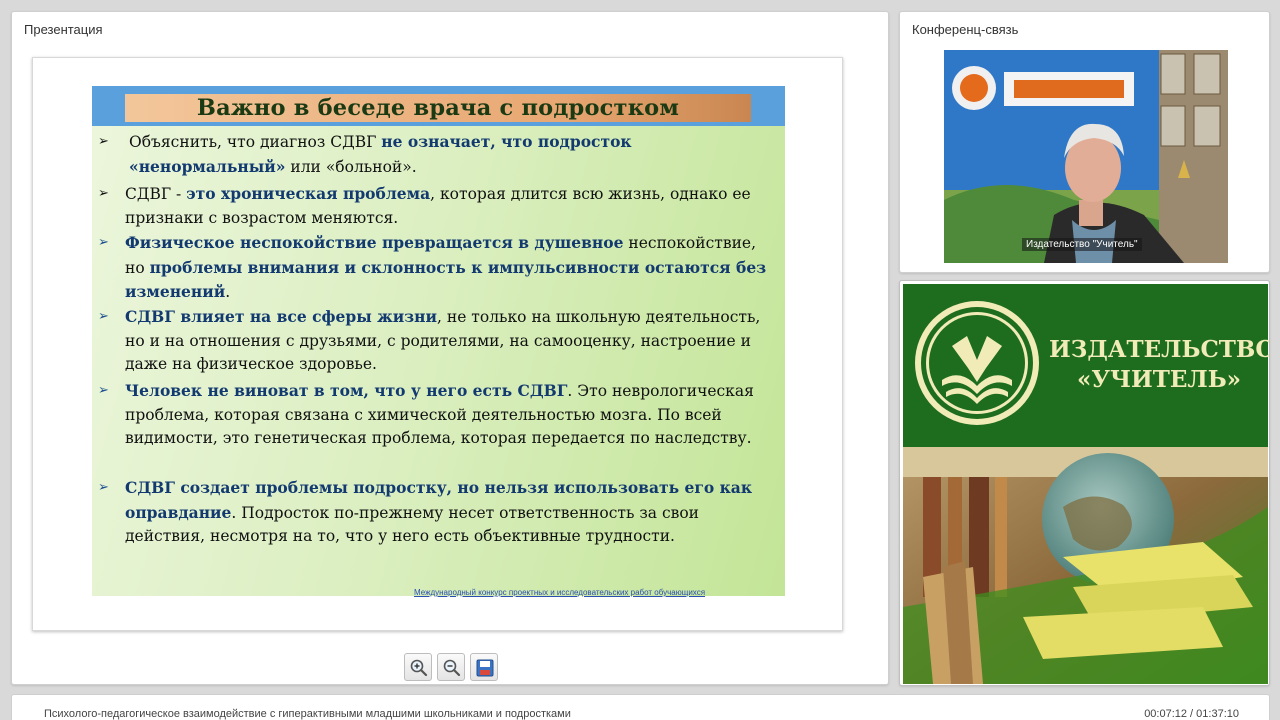  I want to click on publisher-logo-icon, so click(977, 363).